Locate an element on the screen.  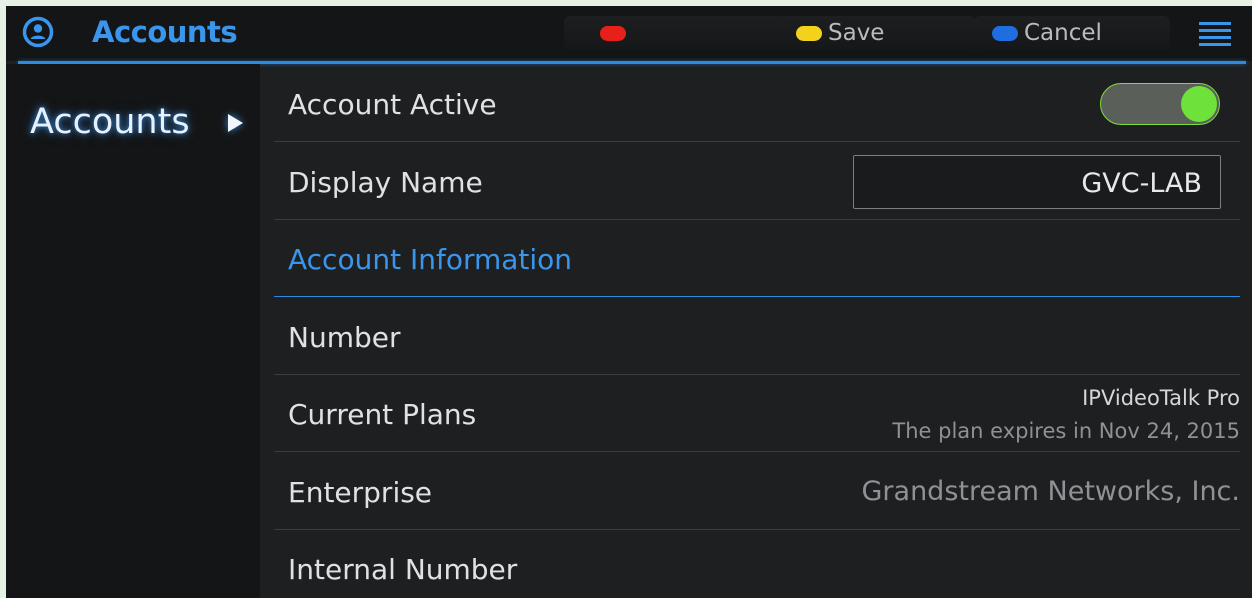
internal-number-label: Internal Number is located at coordinates (403, 569).